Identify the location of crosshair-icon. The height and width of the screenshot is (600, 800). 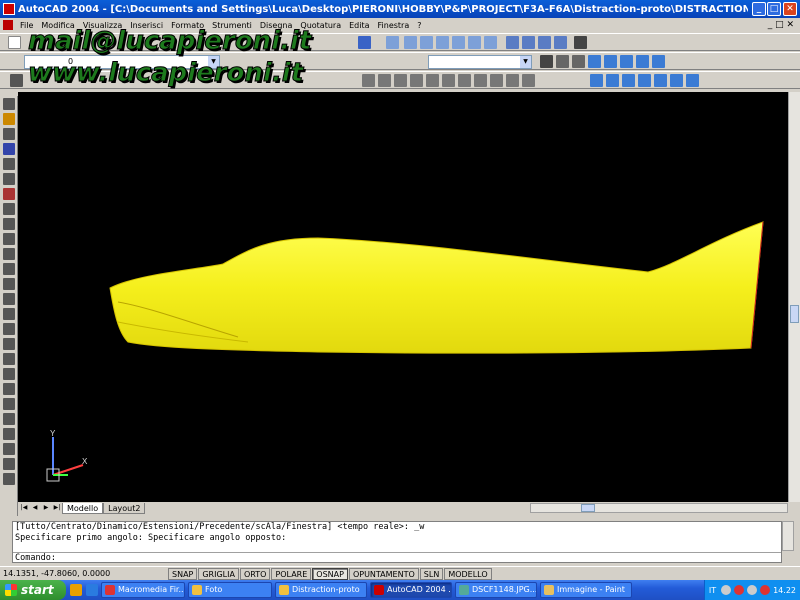
(384, 80).